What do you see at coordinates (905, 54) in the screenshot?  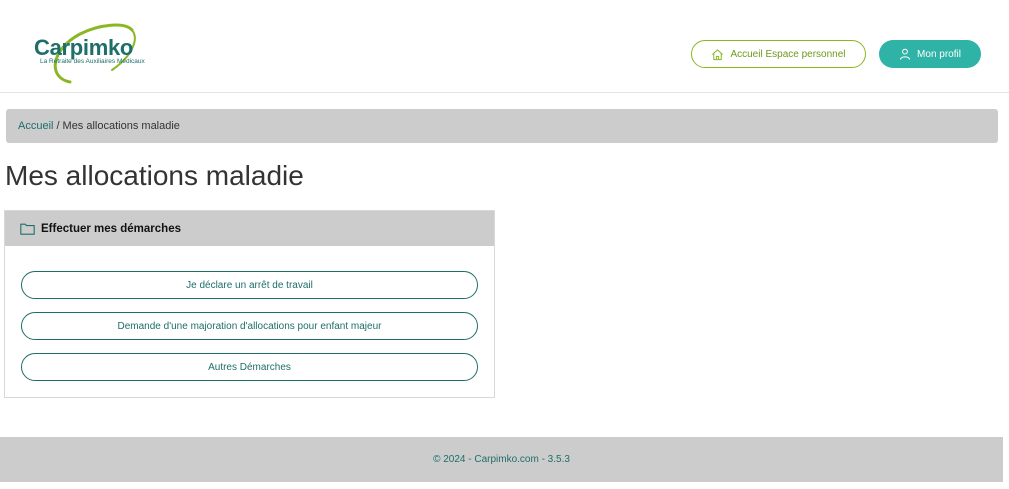 I see `user-icon` at bounding box center [905, 54].